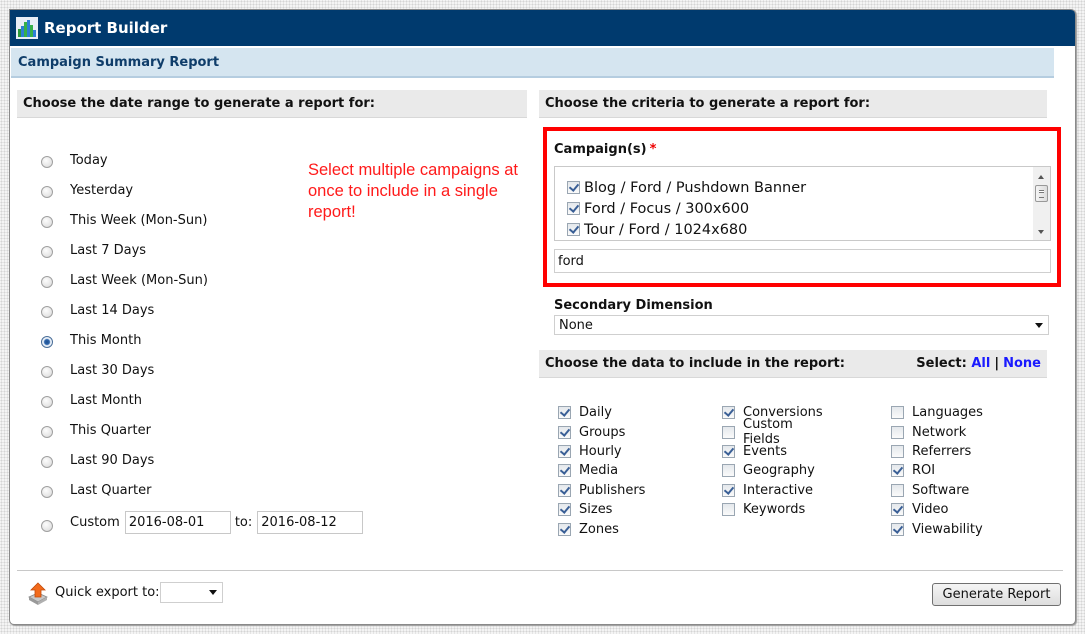 This screenshot has width=1085, height=634. Describe the element at coordinates (937, 412) in the screenshot. I see `data-option-languages: Languages` at that location.